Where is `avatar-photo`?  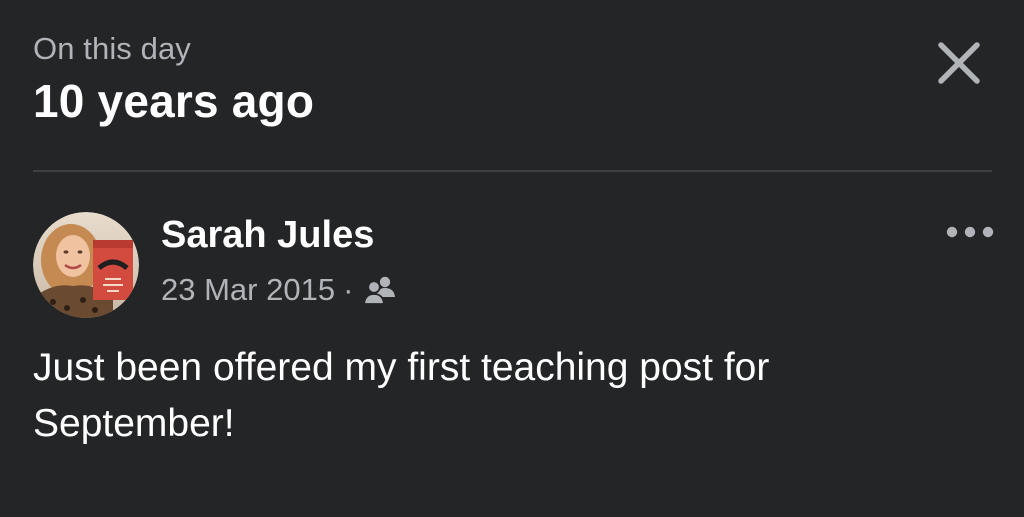 avatar-photo is located at coordinates (86, 265).